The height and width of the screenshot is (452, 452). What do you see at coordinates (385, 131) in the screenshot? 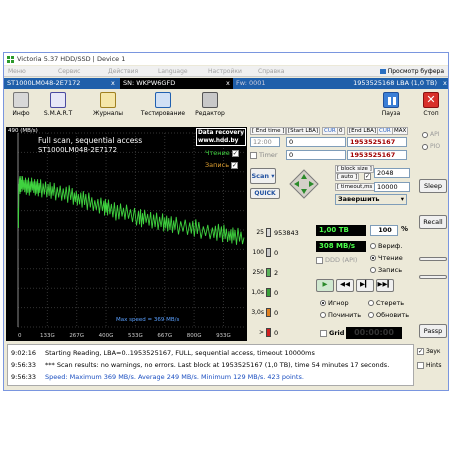
I see `end-cur-button: CUR` at bounding box center [385, 131].